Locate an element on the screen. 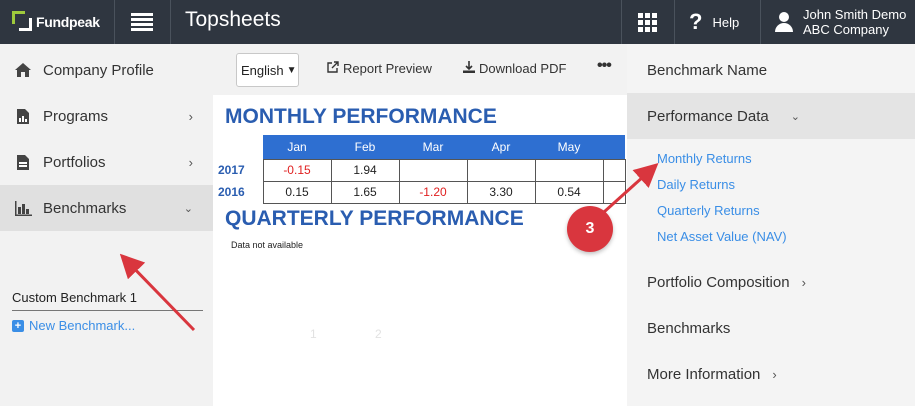 The width and height of the screenshot is (915, 406). panel-item-more-information: More Information › is located at coordinates (771, 374).